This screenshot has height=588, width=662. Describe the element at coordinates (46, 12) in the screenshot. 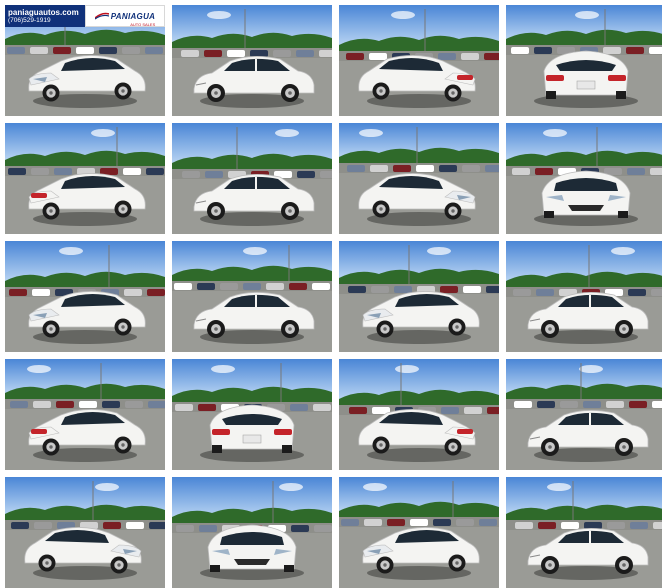

I see `dealer-website: paniaguautos.com` at that location.